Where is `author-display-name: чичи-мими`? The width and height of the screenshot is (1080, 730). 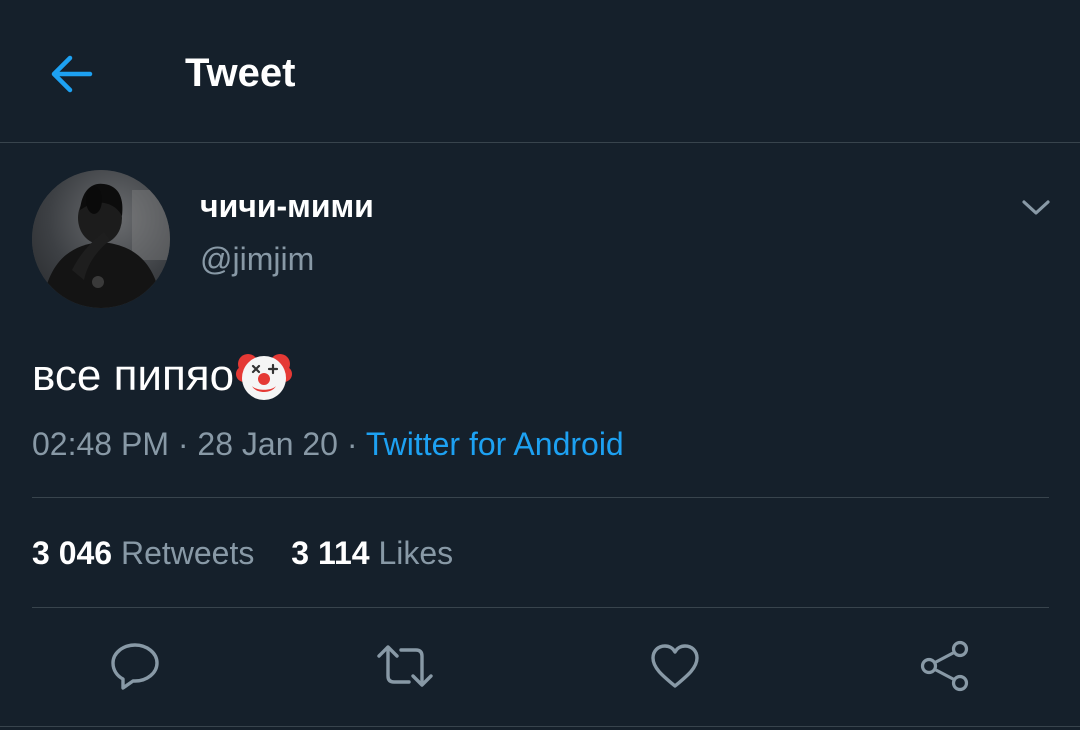
author-display-name: чичи-мими is located at coordinates (287, 206).